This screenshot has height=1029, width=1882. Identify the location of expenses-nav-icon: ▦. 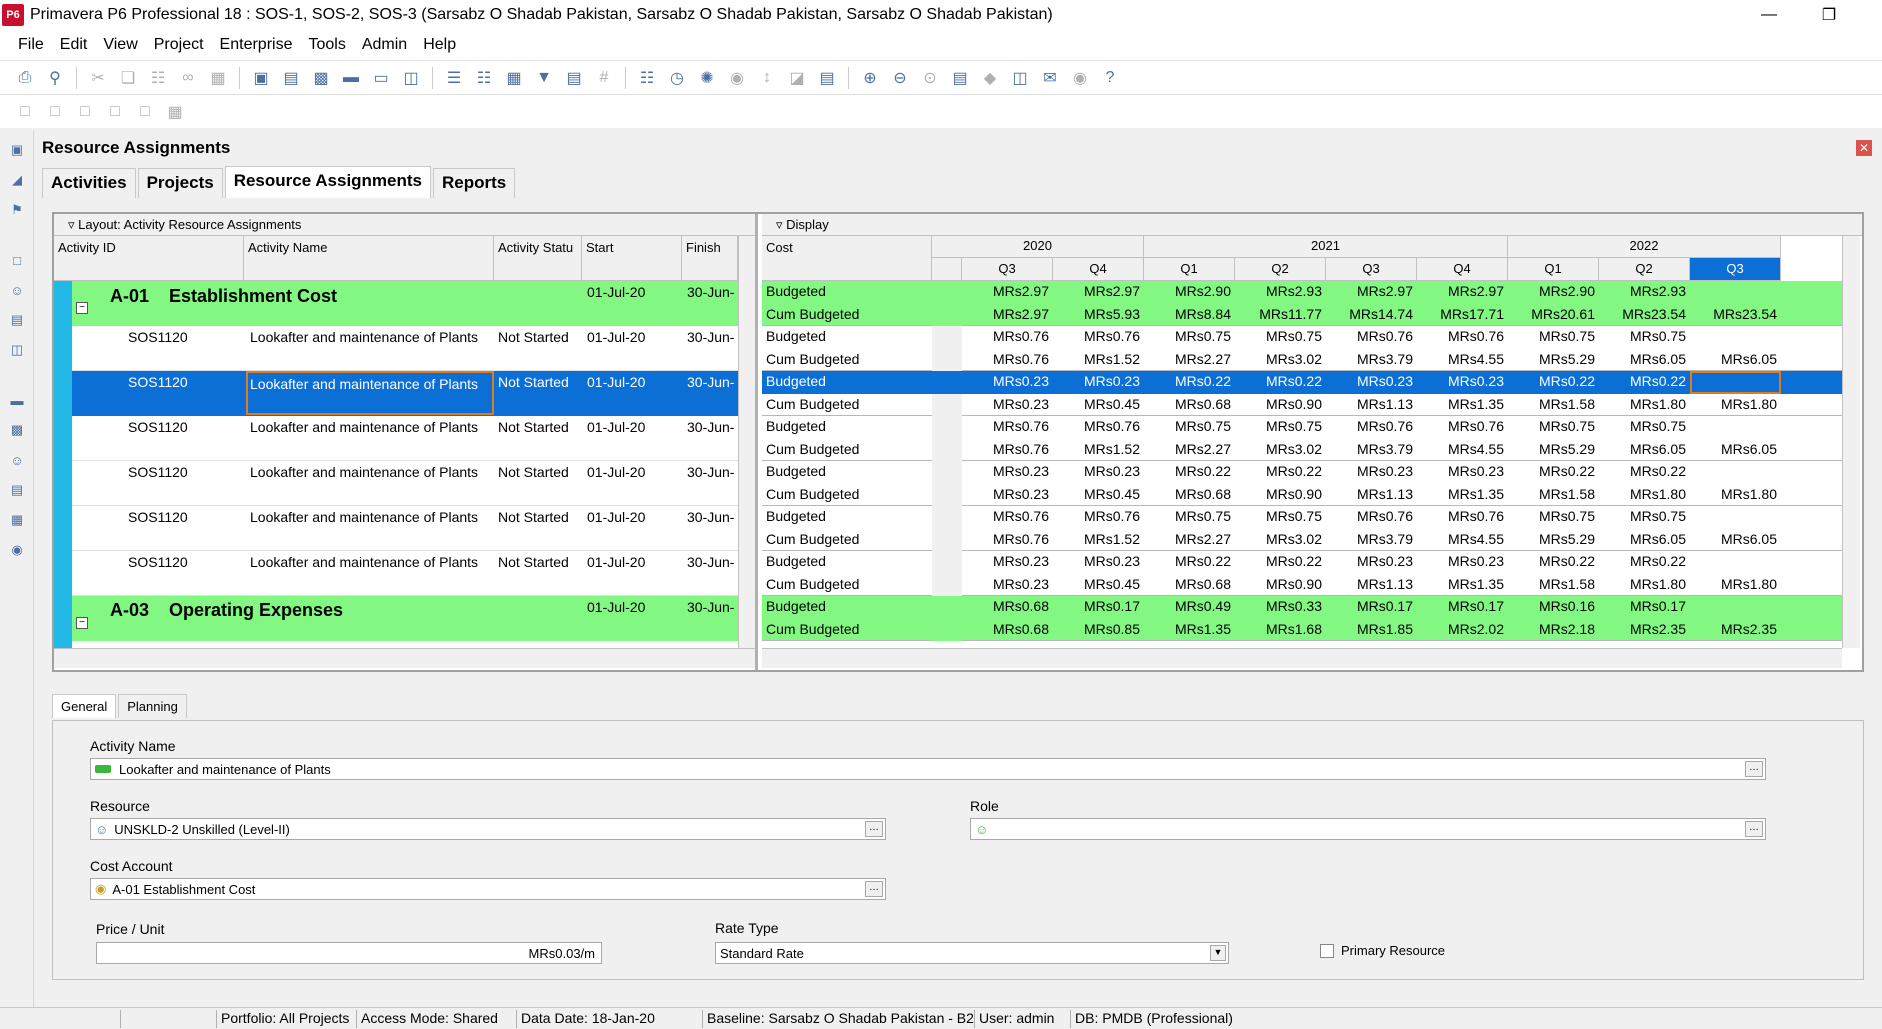
(17, 520).